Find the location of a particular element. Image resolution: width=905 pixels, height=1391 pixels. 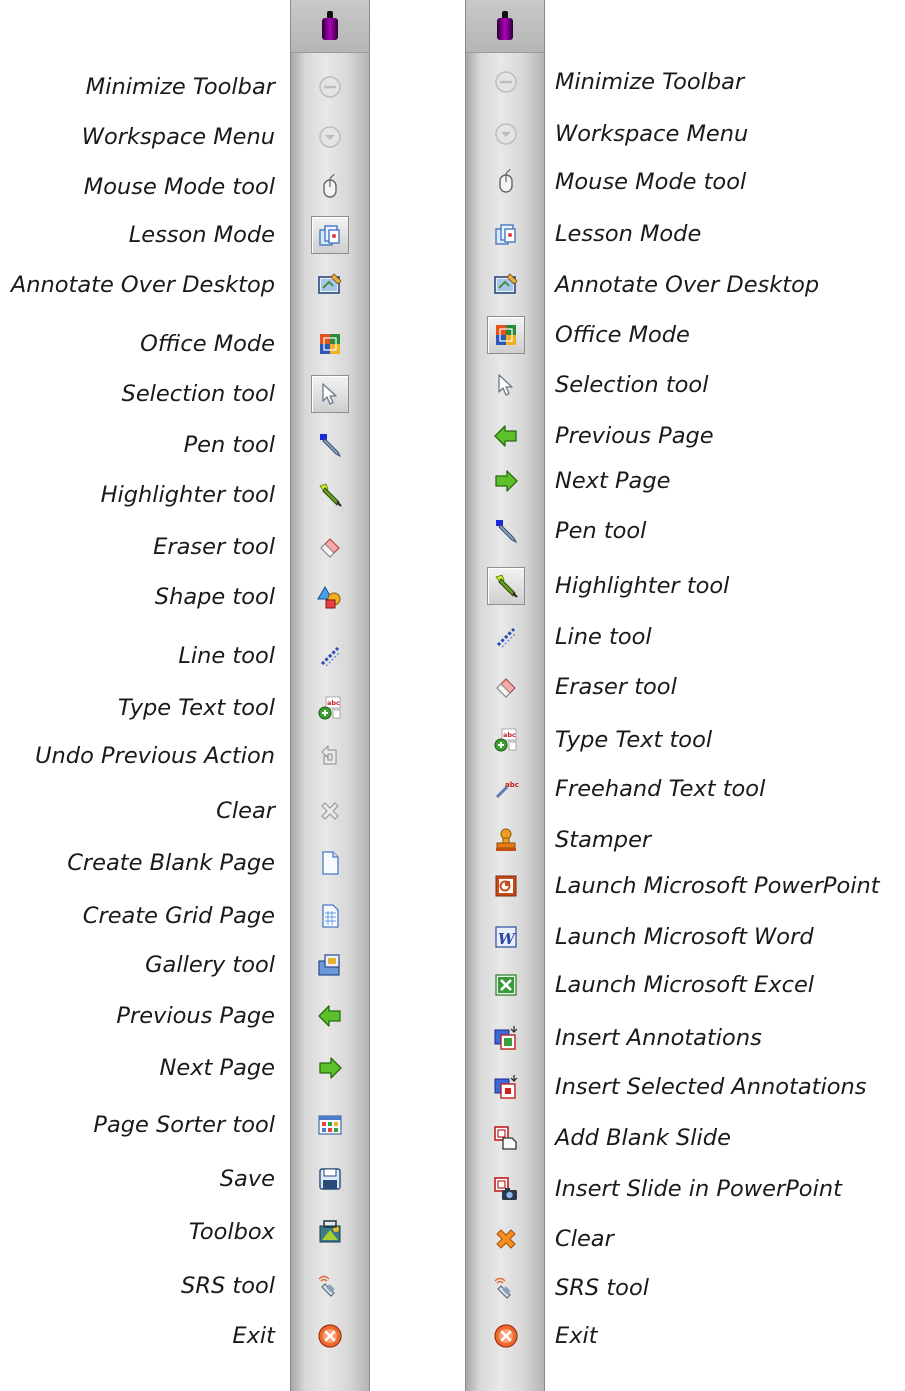

insert-annotations-icon is located at coordinates (506, 1038).